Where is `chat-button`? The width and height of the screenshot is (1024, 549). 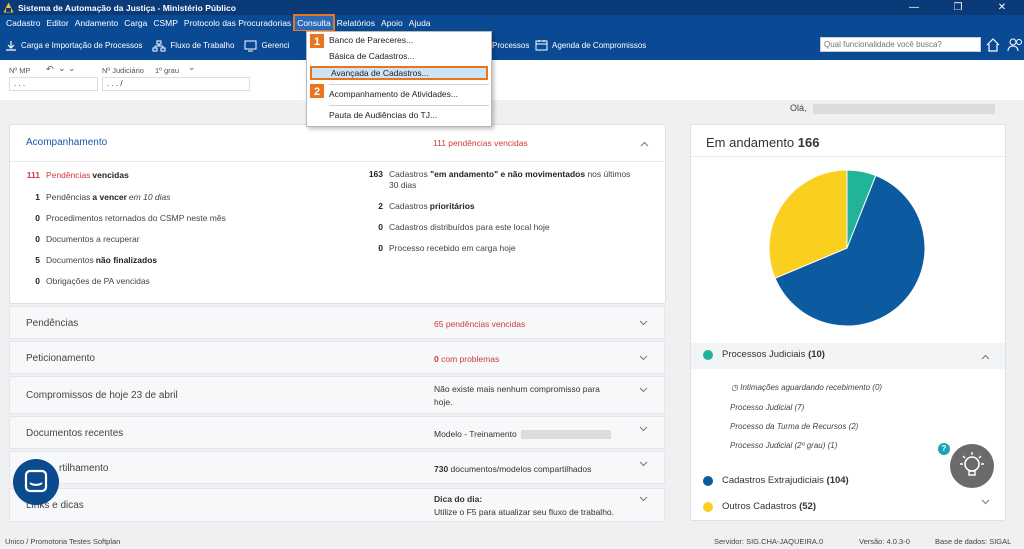 chat-button is located at coordinates (36, 482).